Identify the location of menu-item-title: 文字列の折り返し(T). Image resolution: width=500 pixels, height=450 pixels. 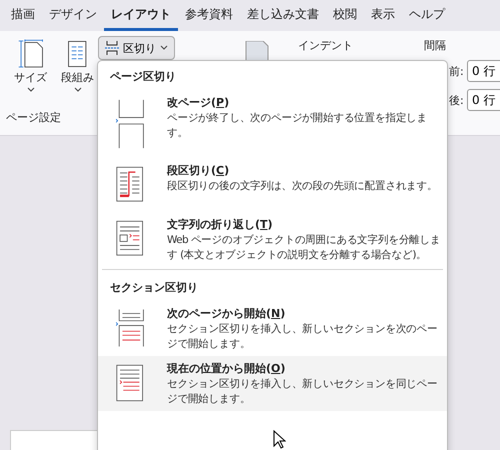
(220, 224).